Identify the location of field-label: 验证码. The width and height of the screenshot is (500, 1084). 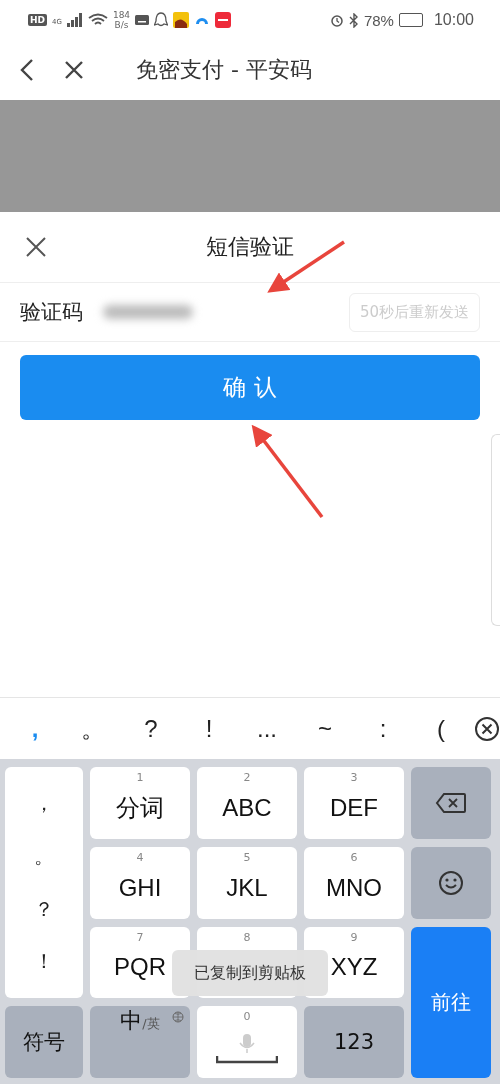
(51, 312).